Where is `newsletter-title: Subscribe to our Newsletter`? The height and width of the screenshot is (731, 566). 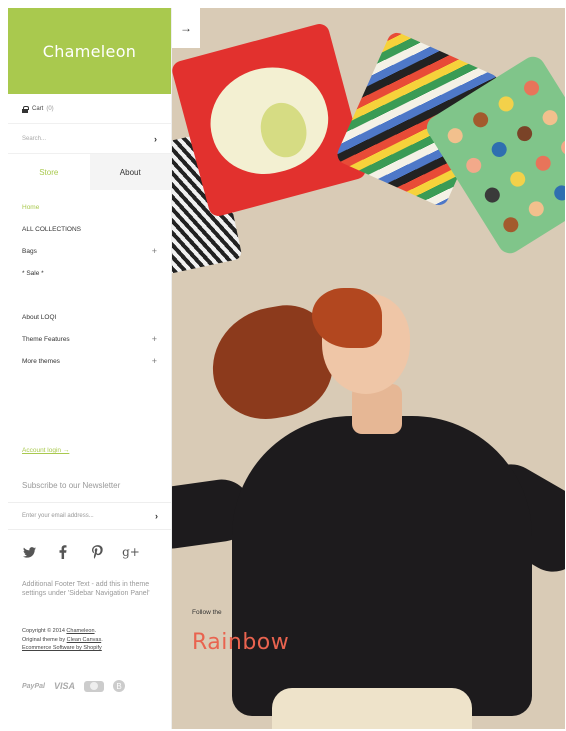
newsletter-title: Subscribe to our Newsletter is located at coordinates (71, 485).